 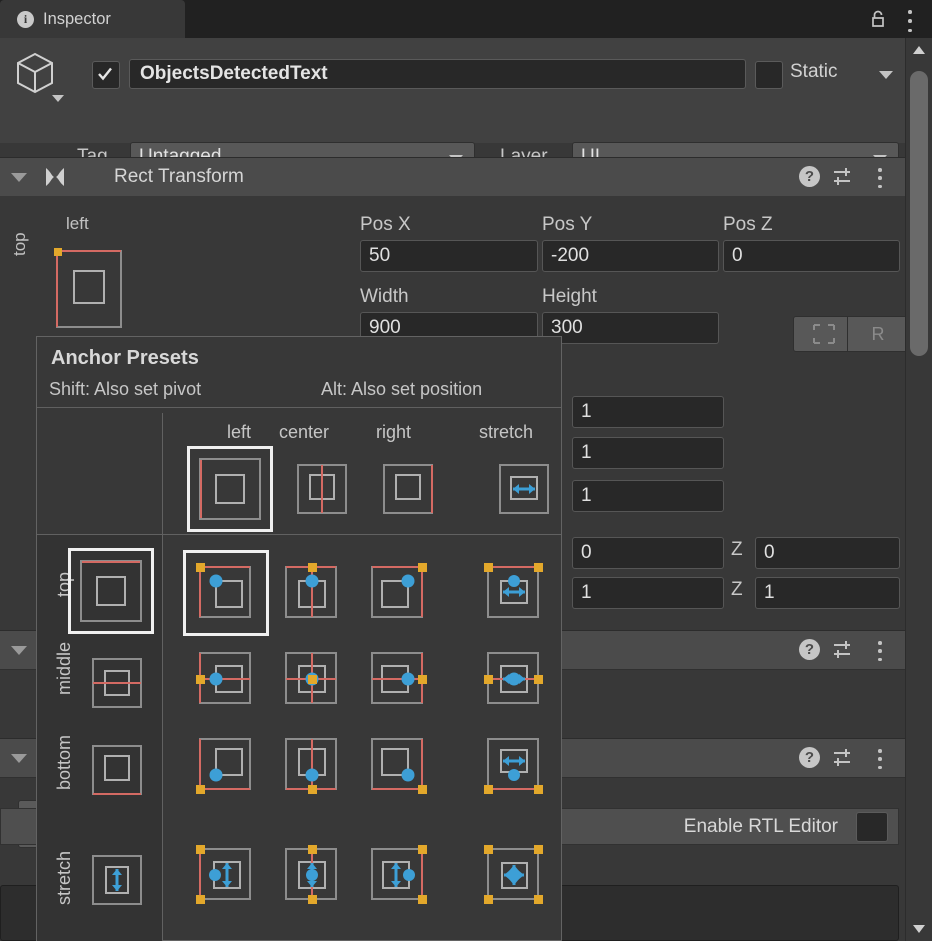 I want to click on row-label-stretch: stretch, so click(x=64, y=877).